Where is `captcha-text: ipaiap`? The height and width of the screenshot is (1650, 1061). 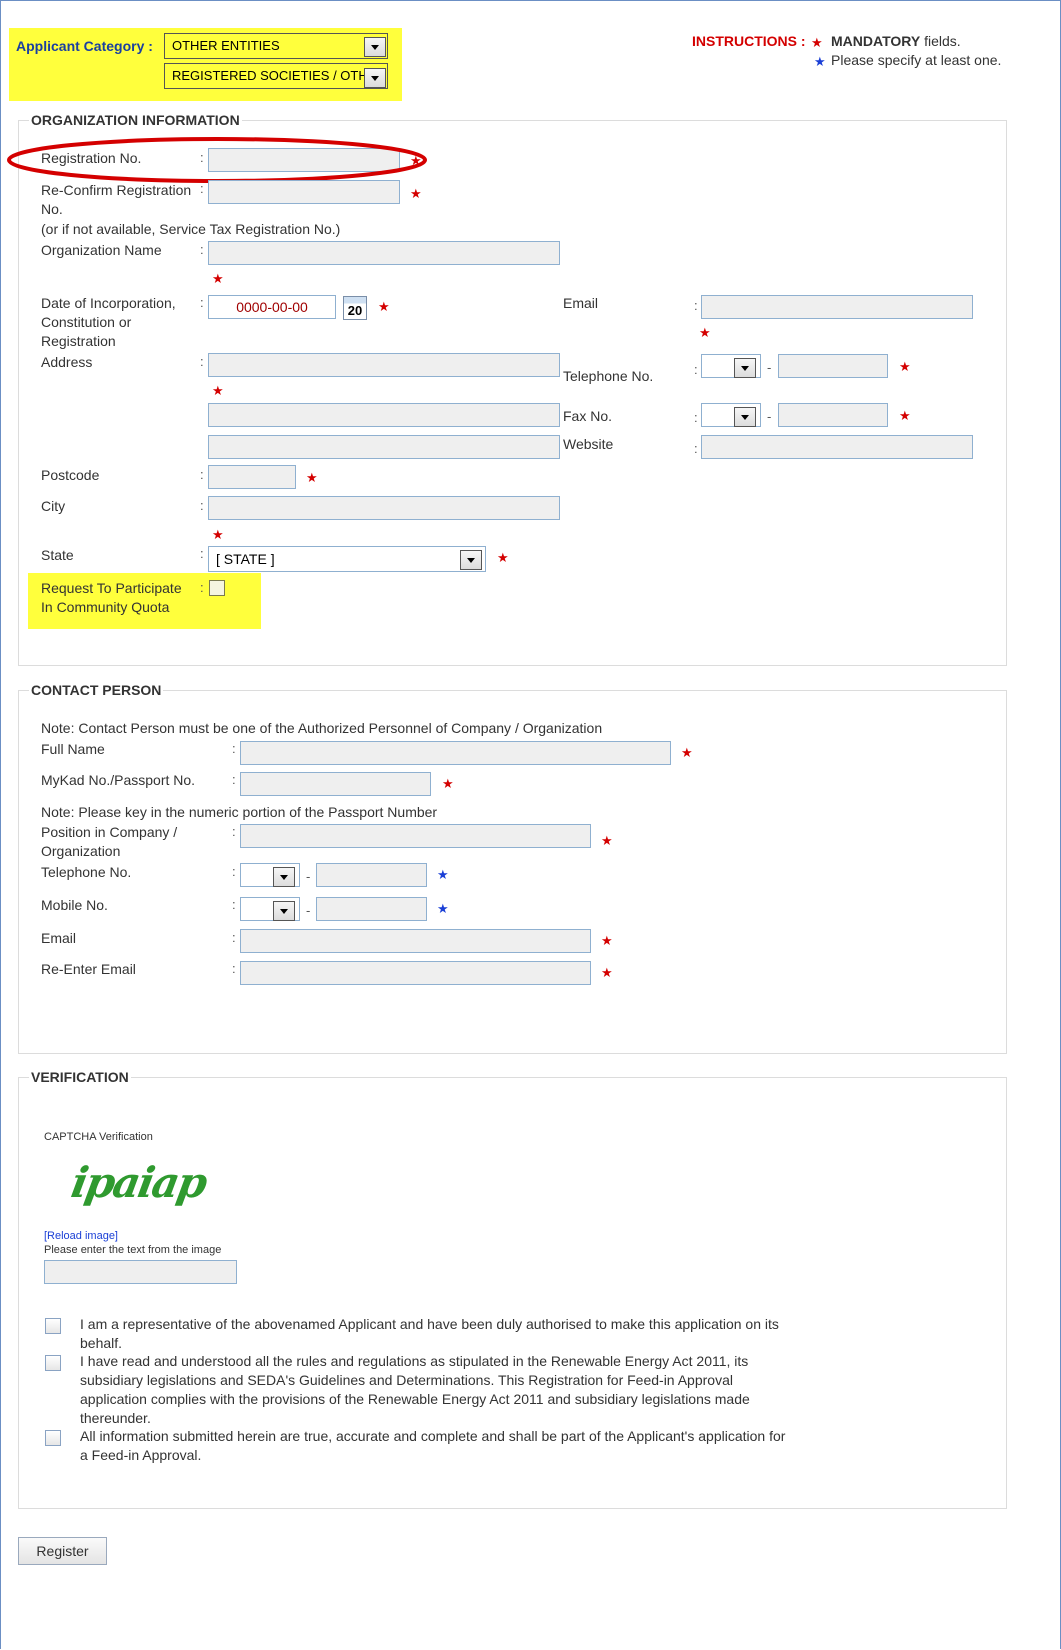
captcha-text: ipaiap is located at coordinates (138, 1182).